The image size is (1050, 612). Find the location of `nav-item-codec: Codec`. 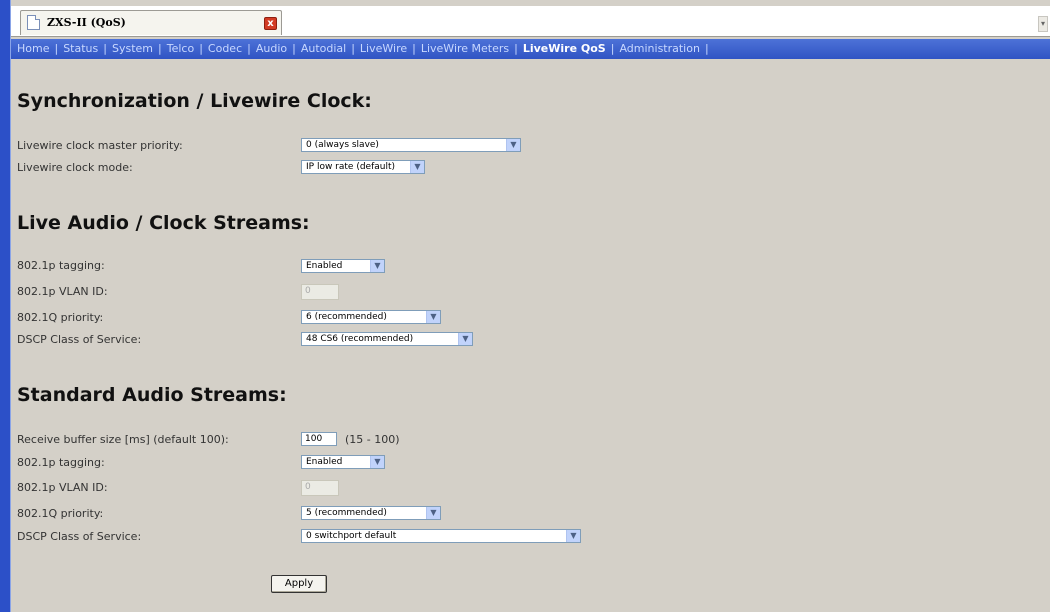

nav-item-codec: Codec is located at coordinates (225, 48).